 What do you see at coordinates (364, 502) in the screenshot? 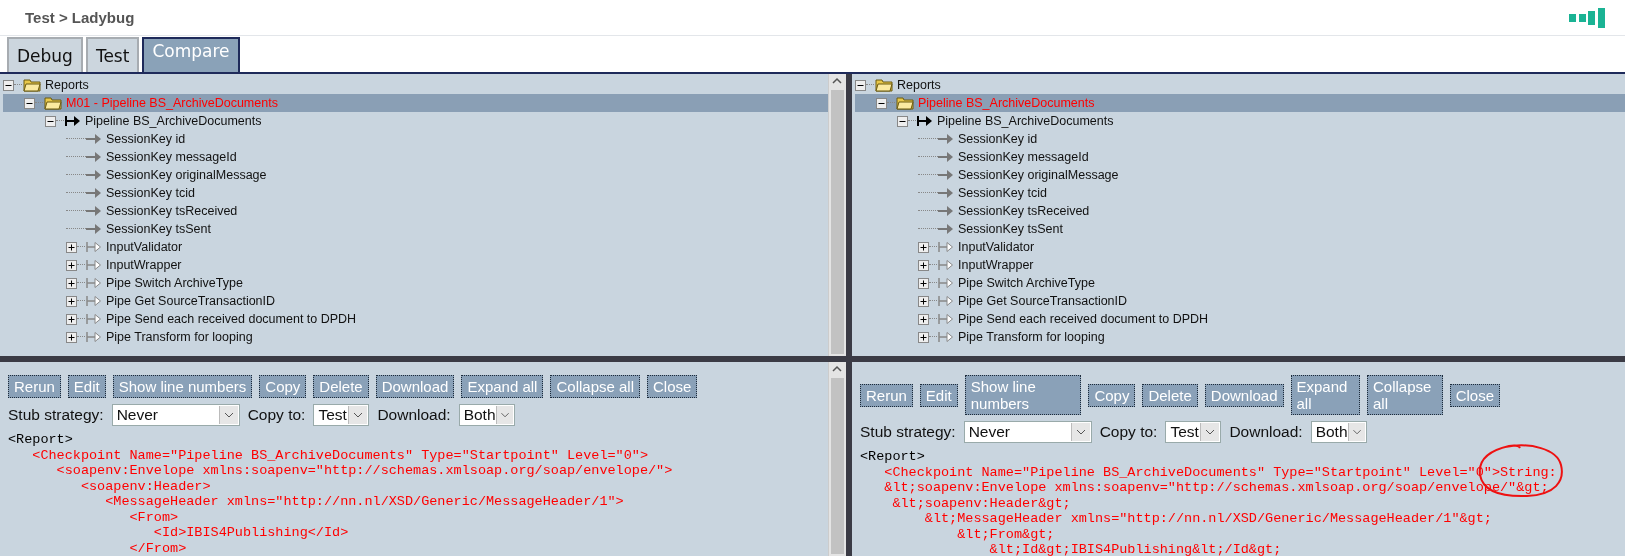
I see `code-line: <MessageHeader xmlns="http://nn.nl/XSD/Generic/MessageHeader/1">` at bounding box center [364, 502].